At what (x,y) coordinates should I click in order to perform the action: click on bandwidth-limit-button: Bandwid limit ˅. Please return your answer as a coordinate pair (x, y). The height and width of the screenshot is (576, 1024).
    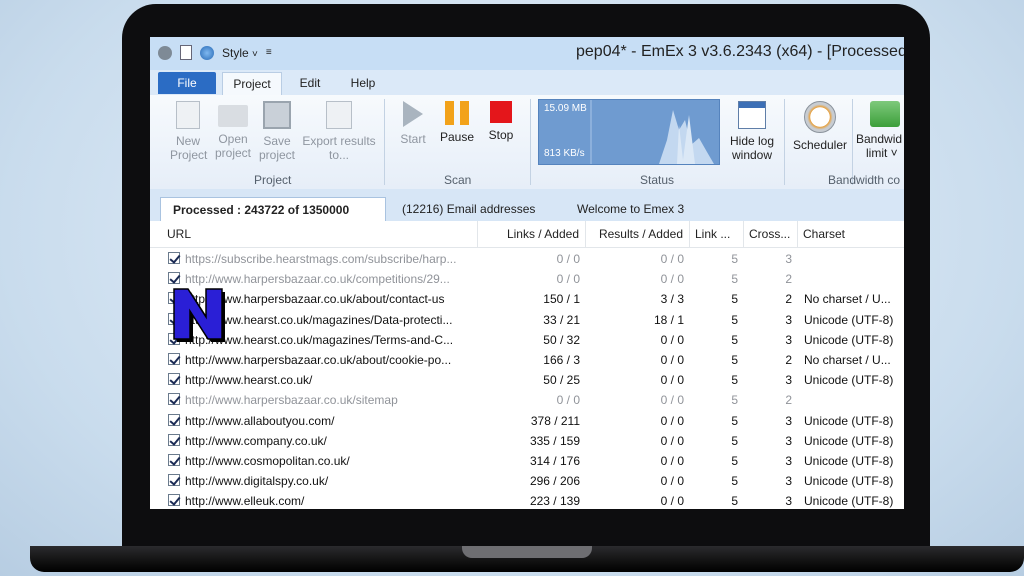
    Looking at the image, I should click on (880, 130).